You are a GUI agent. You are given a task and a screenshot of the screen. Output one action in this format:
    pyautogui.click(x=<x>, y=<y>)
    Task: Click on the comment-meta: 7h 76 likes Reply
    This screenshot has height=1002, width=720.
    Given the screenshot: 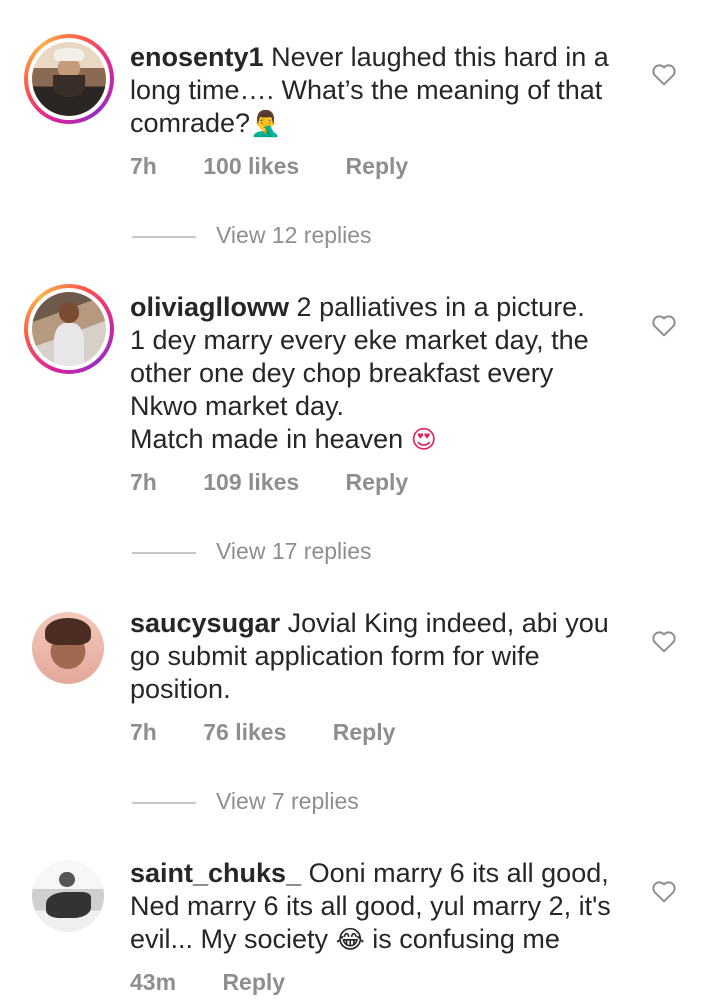 What is the action you would take?
    pyautogui.click(x=262, y=732)
    